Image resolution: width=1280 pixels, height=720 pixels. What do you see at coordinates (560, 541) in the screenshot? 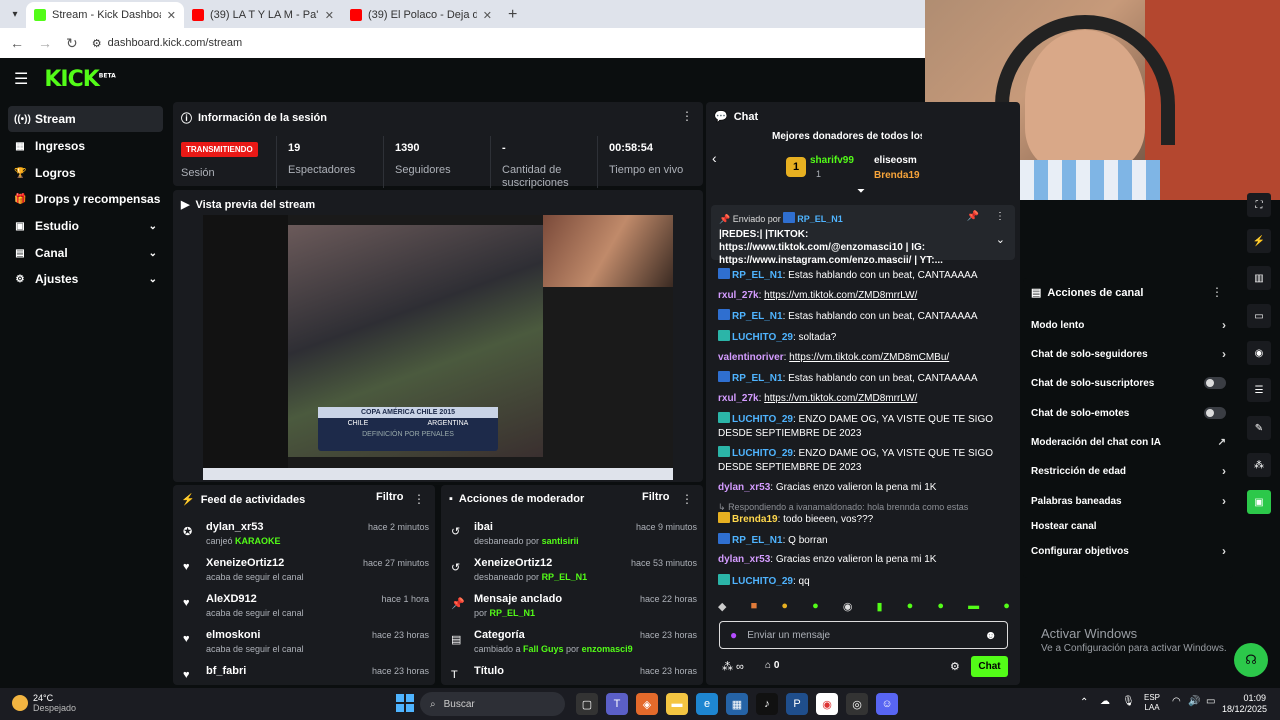
I see `mod-actor: santisirii` at bounding box center [560, 541].